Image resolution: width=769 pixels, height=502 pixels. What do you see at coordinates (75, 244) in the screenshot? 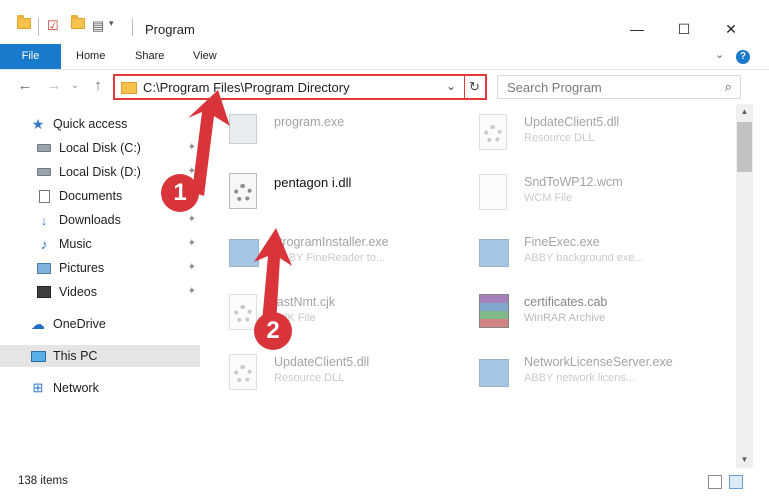
I see `sidebar-item-label: Music` at bounding box center [75, 244].